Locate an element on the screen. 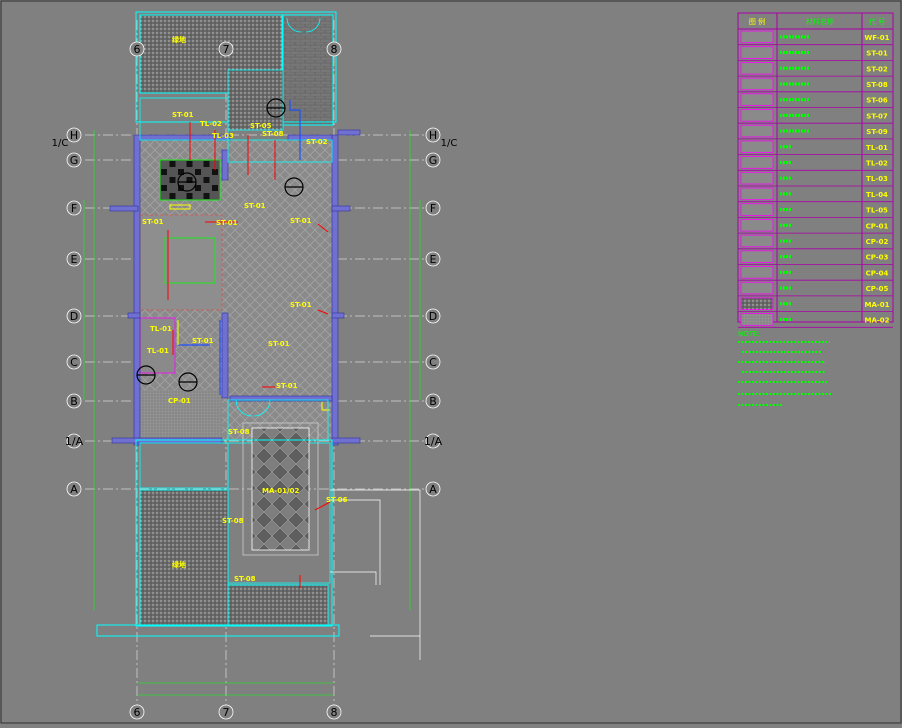  row-label-left-3: F is located at coordinates (74, 208).